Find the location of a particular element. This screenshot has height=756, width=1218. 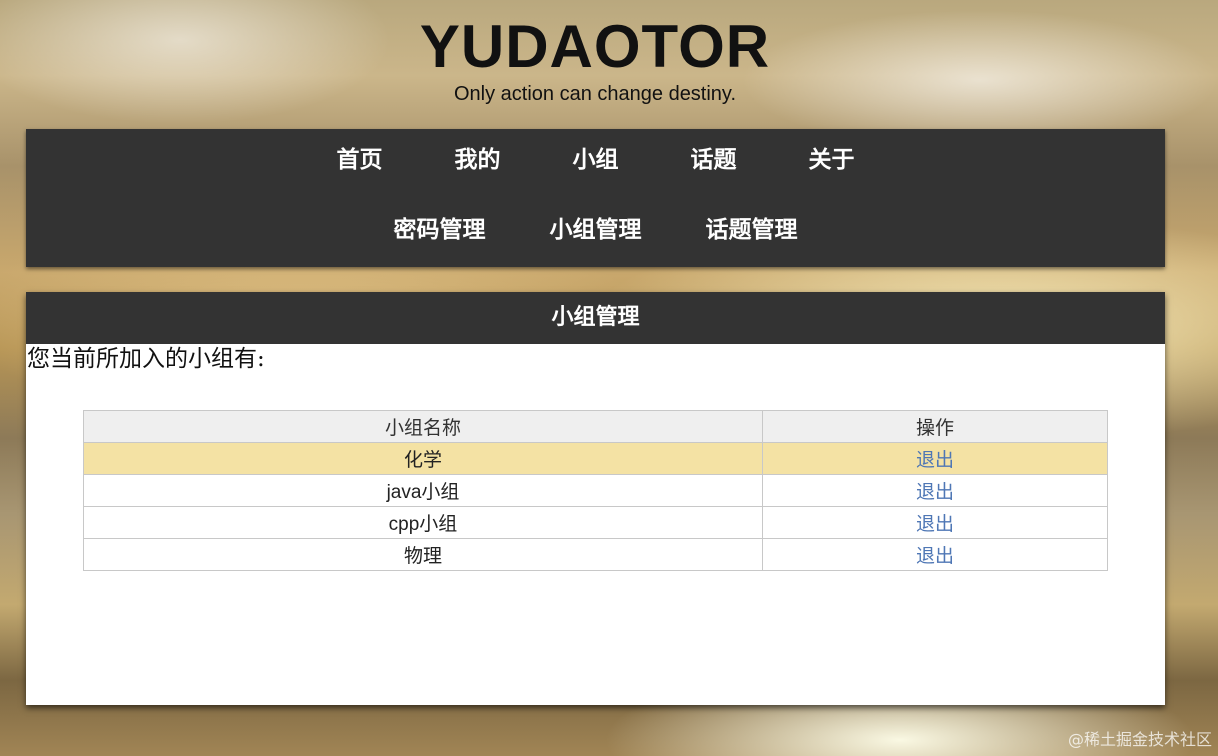

nav-topic-manage: 话题管理 is located at coordinates (752, 230).